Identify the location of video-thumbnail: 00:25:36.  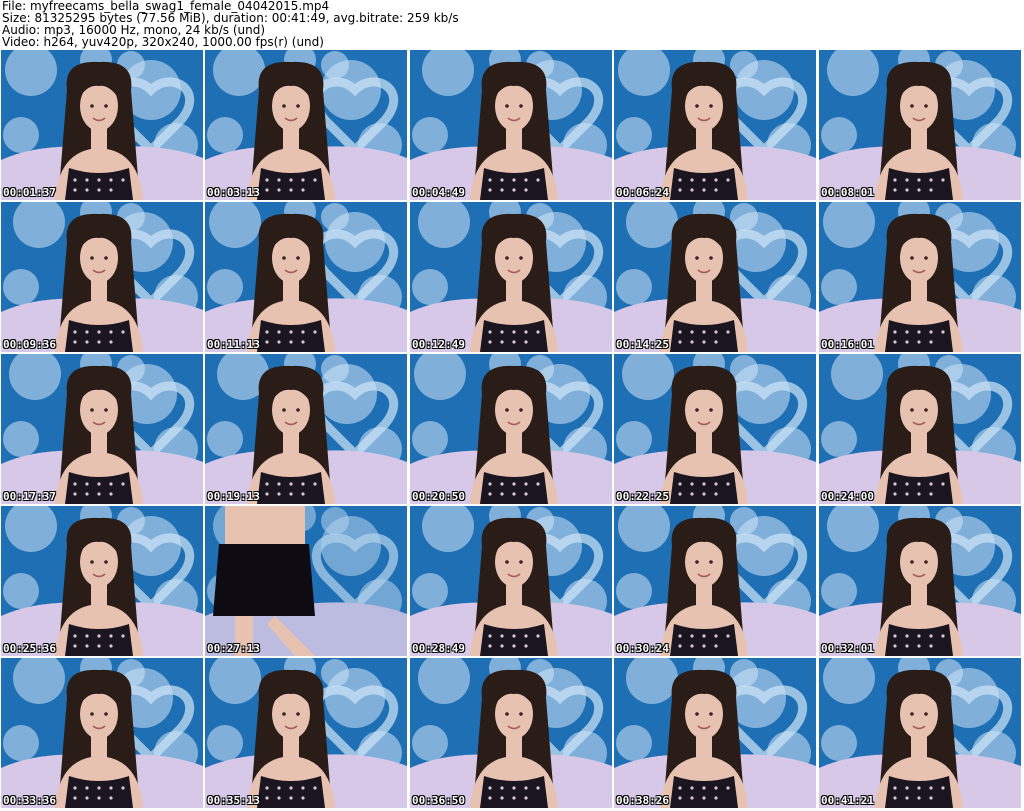
(102, 581).